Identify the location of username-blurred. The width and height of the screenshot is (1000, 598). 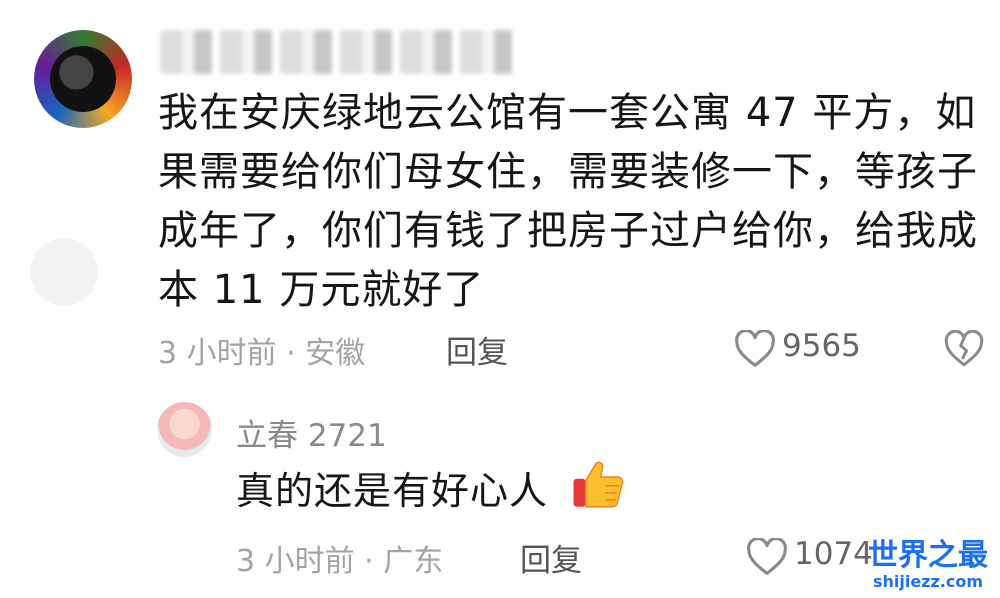
(340, 52).